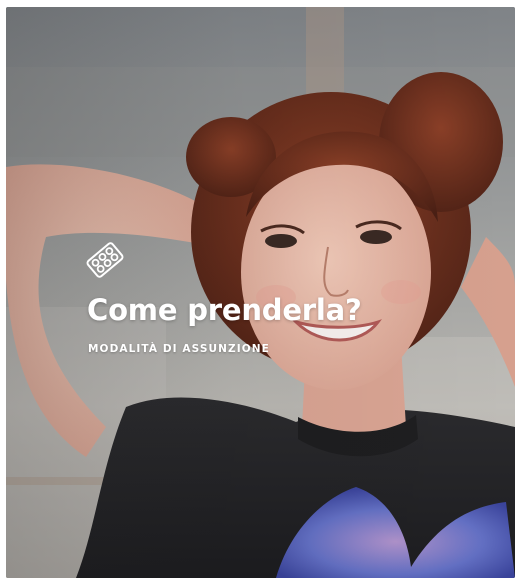 This screenshot has width=515, height=578. I want to click on page-title: Come prenderla?, so click(224, 310).